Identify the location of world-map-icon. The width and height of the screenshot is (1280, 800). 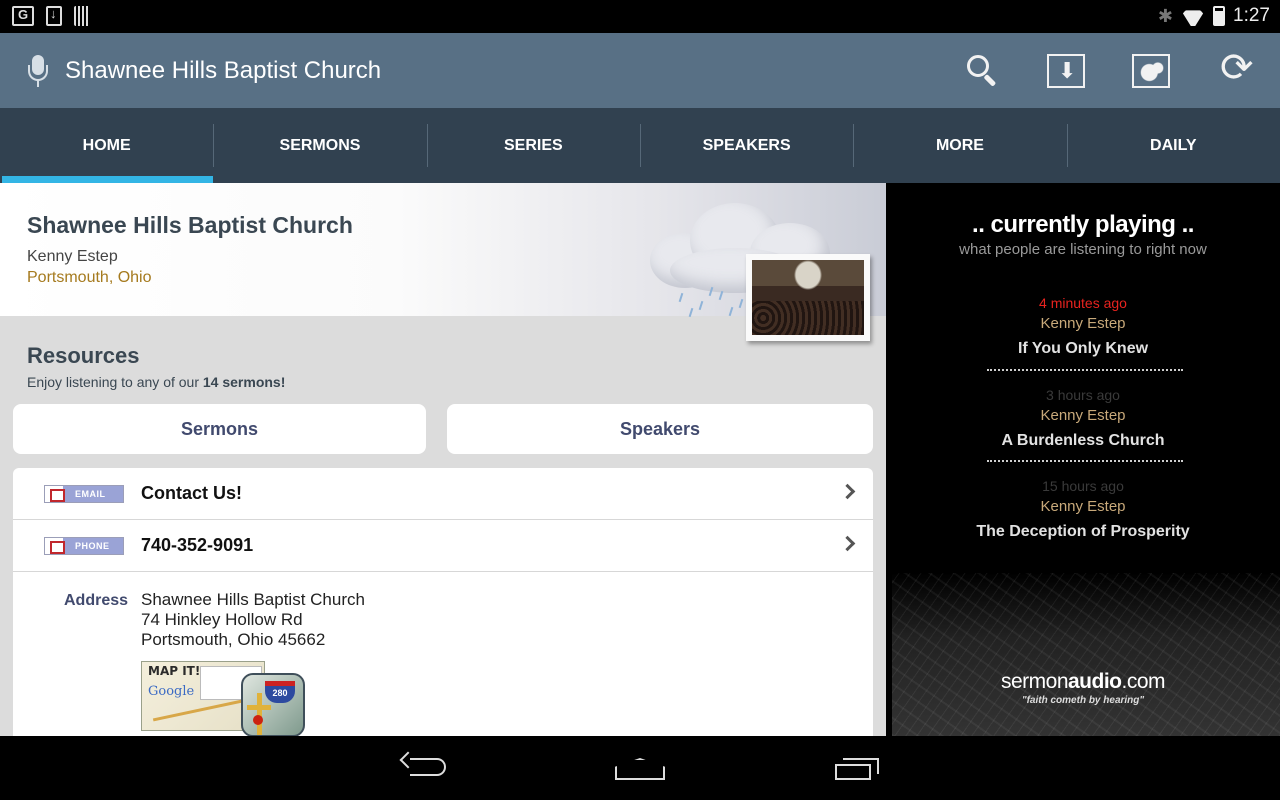
(1151, 71).